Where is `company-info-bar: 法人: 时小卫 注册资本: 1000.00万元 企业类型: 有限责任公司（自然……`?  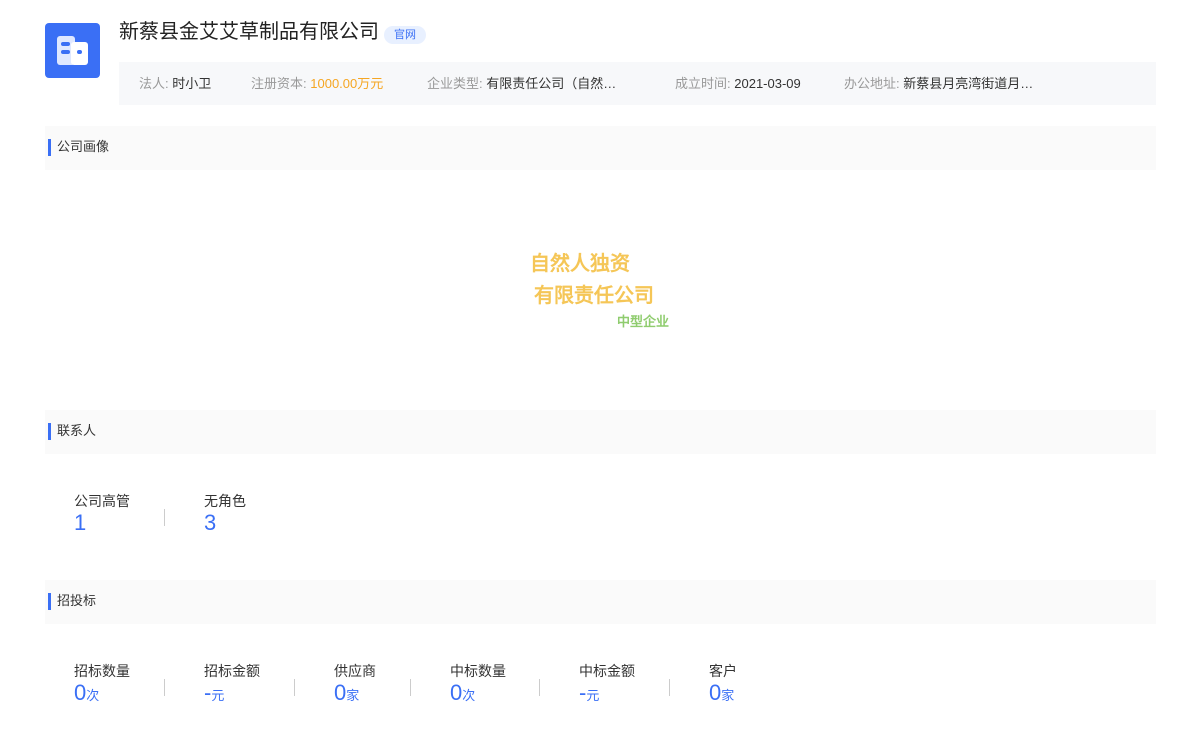
company-info-bar: 法人: 时小卫 注册资本: 1000.00万元 企业类型: 有限责任公司（自然…… is located at coordinates (637, 83).